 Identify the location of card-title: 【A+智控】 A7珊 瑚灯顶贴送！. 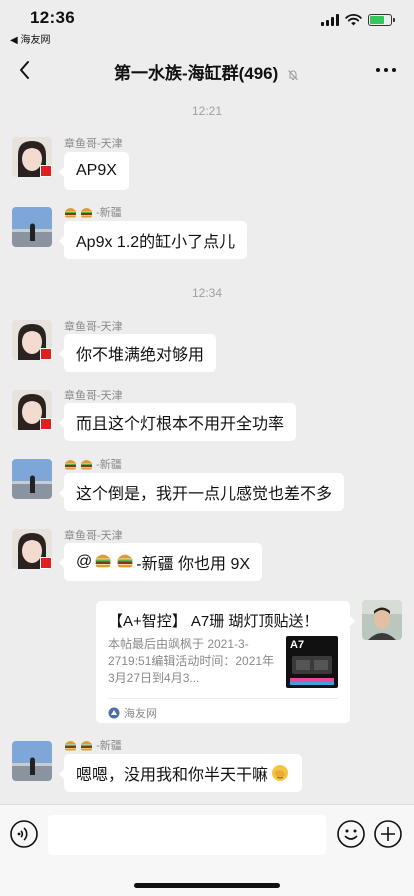
(213, 621).